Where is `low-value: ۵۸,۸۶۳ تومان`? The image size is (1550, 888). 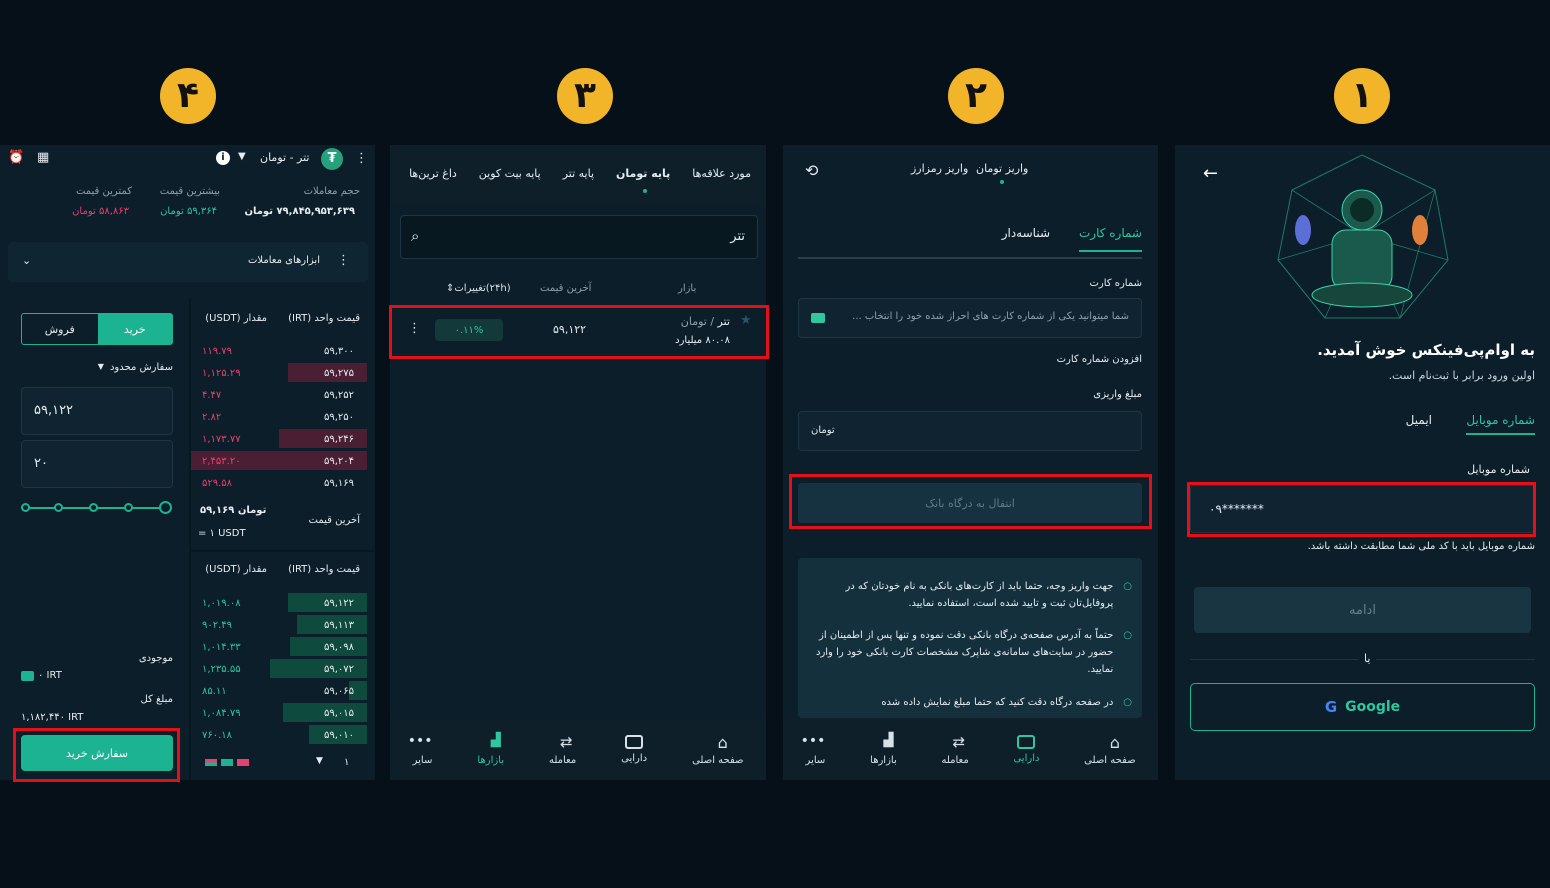 low-value: ۵۸,۸۶۳ تومان is located at coordinates (100, 211).